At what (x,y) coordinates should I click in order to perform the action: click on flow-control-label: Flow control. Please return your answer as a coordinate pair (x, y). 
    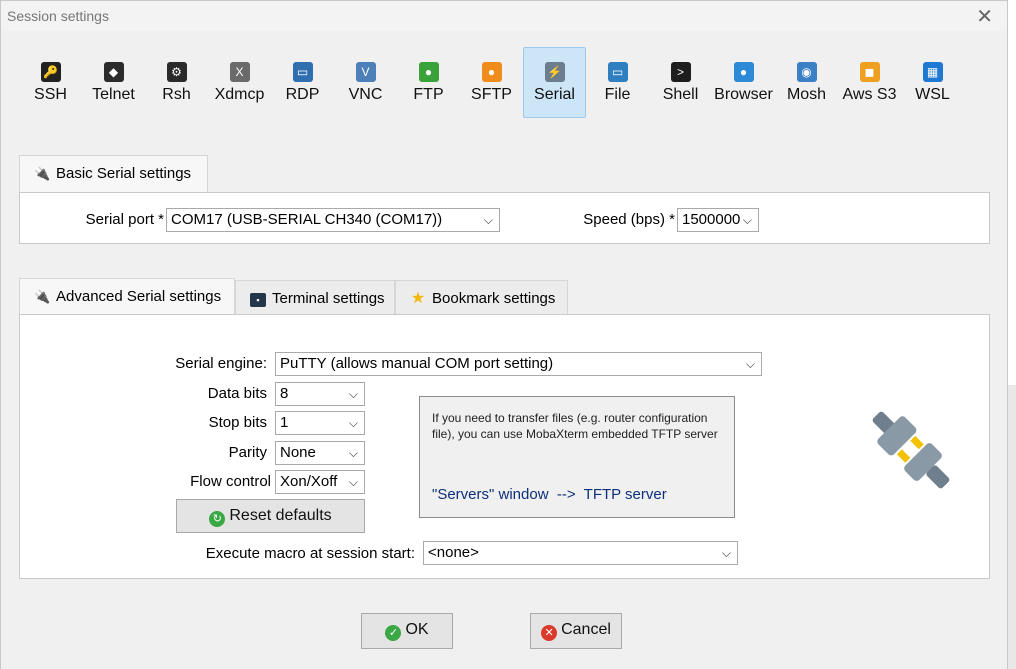
    Looking at the image, I should click on (230, 481).